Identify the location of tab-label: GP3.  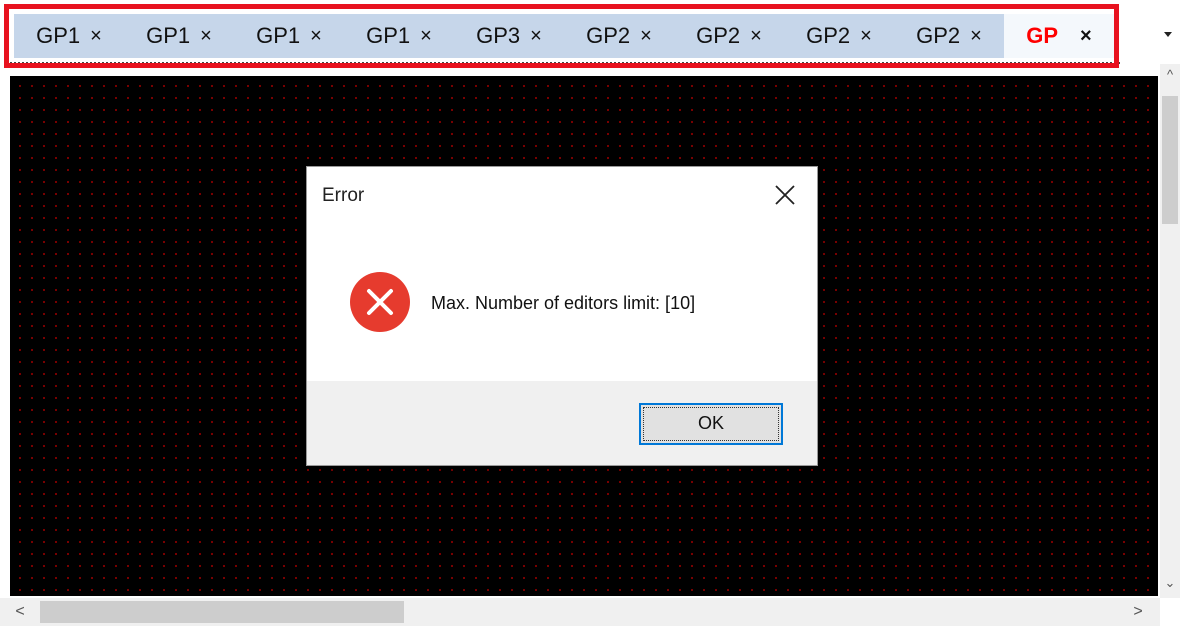
(498, 35).